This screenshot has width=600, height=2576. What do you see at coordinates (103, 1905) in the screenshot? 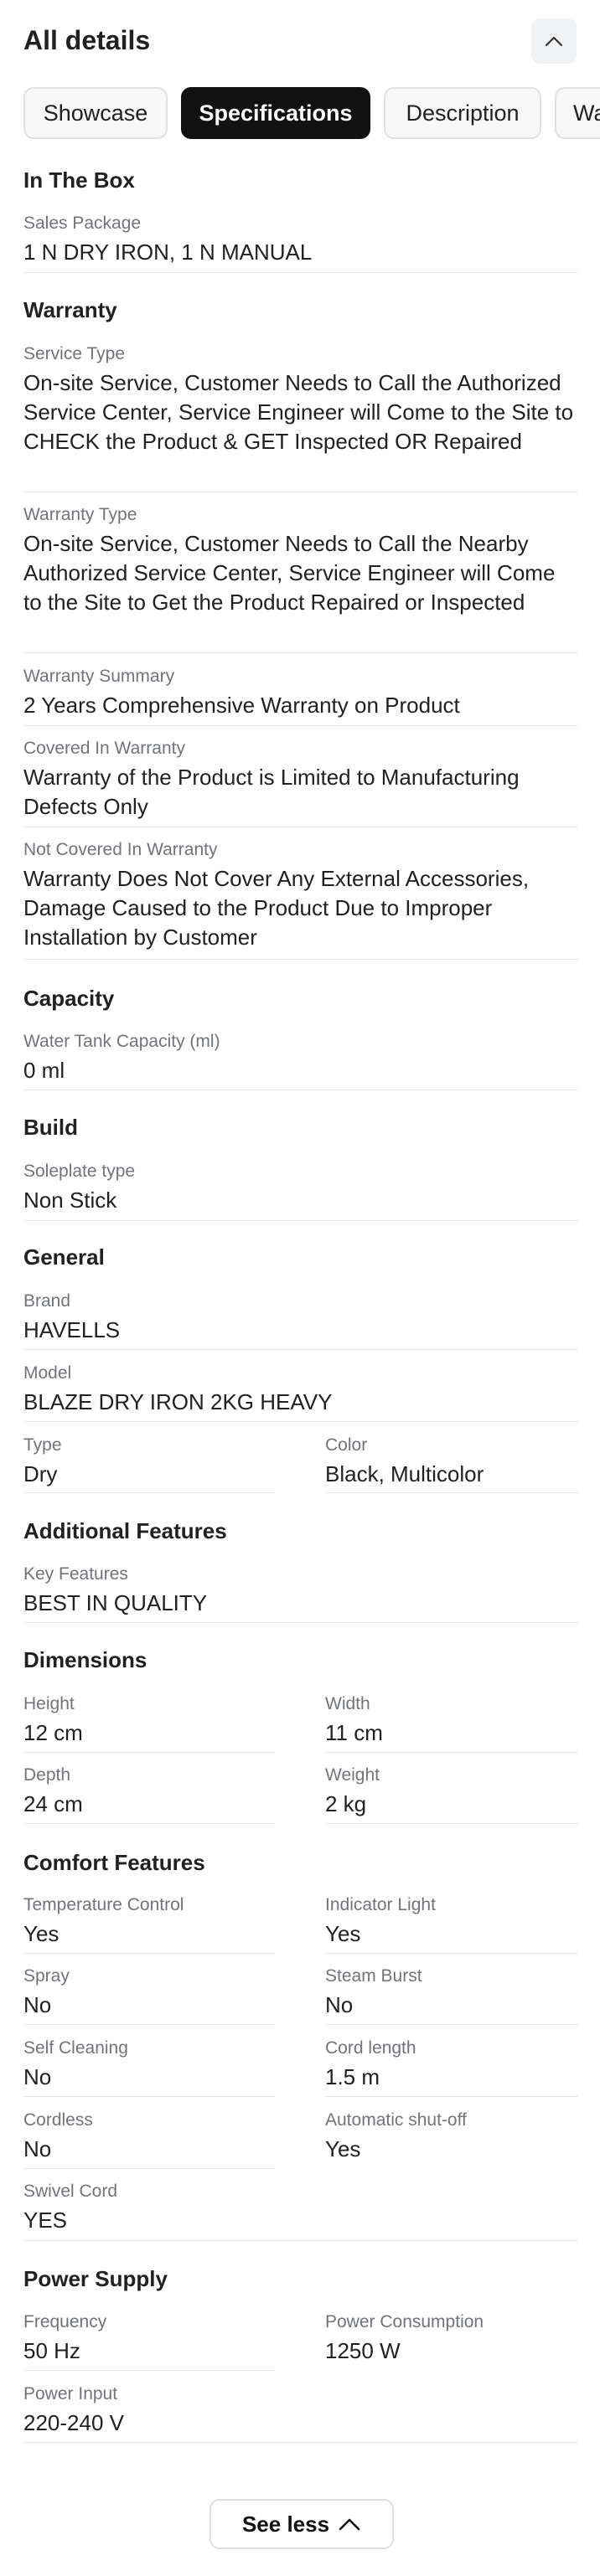
I see `spec-label: Temperature Control` at bounding box center [103, 1905].